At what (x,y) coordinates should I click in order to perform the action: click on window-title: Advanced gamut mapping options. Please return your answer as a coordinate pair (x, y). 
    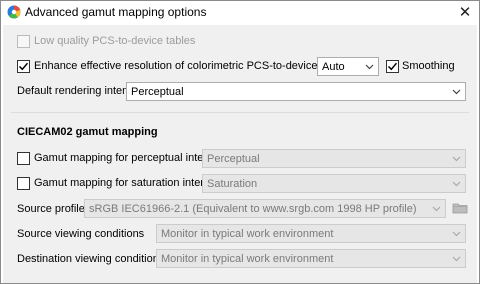
    Looking at the image, I should click on (116, 12).